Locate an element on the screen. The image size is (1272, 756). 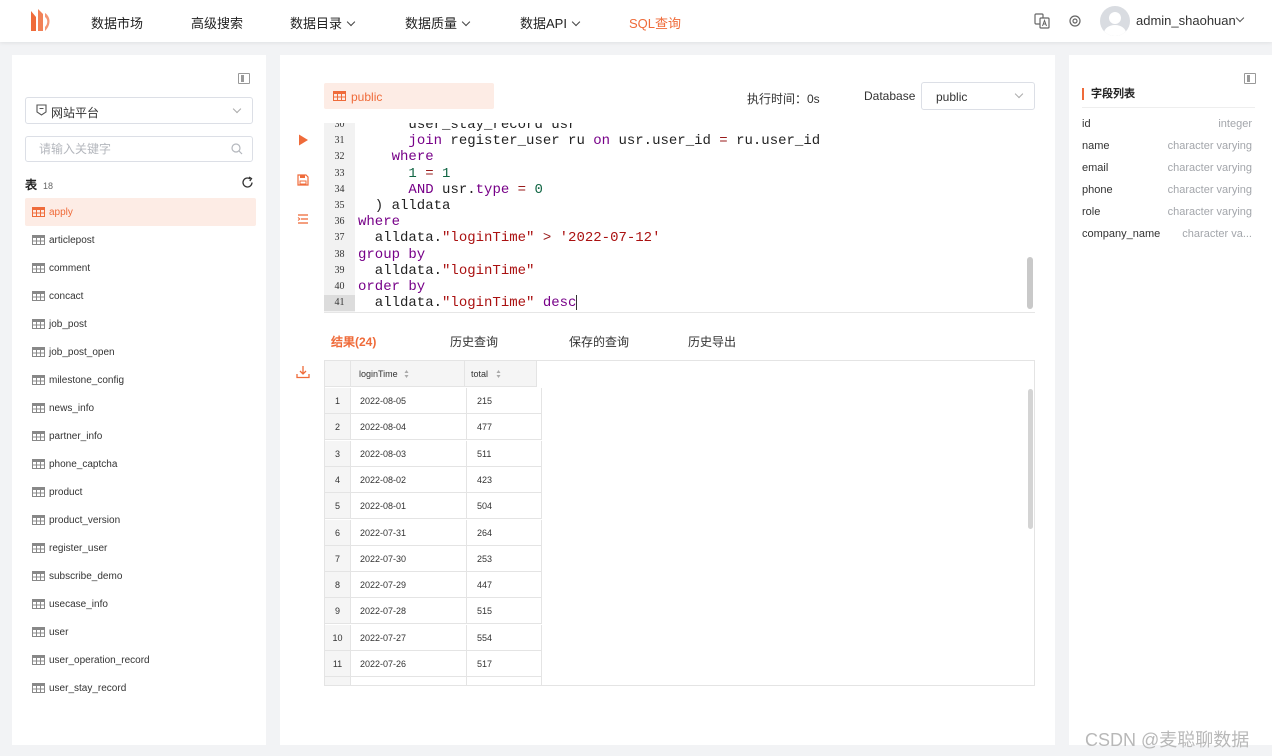
result-tab-1: 历史查询 is located at coordinates (474, 341).